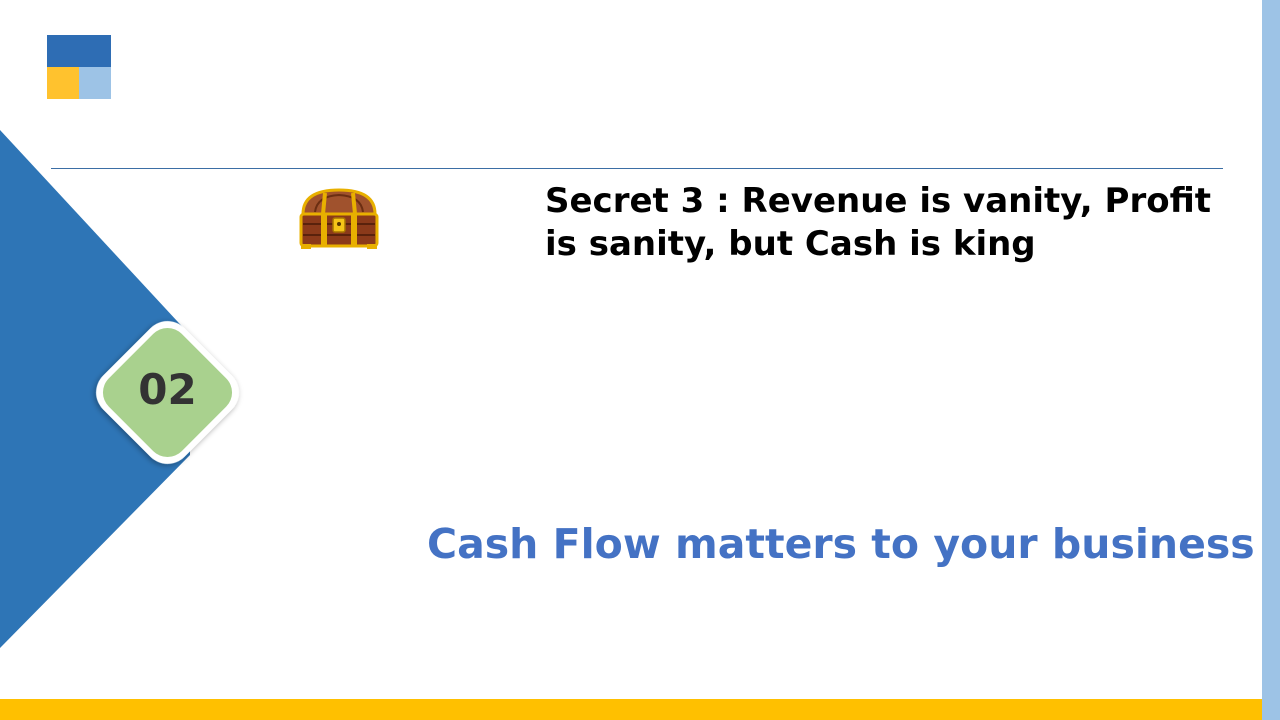 The width and height of the screenshot is (1280, 720). I want to click on section-subtitle: Cash Flow matters to your business, so click(841, 544).